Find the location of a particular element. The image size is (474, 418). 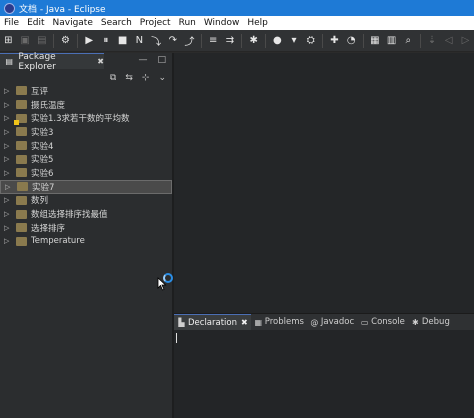

back-icon: ◁ is located at coordinates (449, 41).